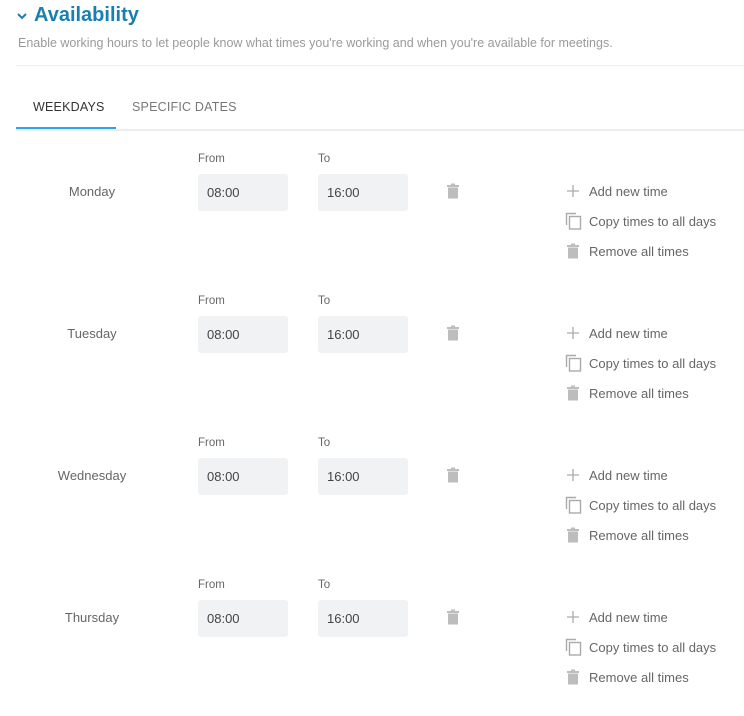  What do you see at coordinates (92, 475) in the screenshot?
I see `day-name: Wednesday` at bounding box center [92, 475].